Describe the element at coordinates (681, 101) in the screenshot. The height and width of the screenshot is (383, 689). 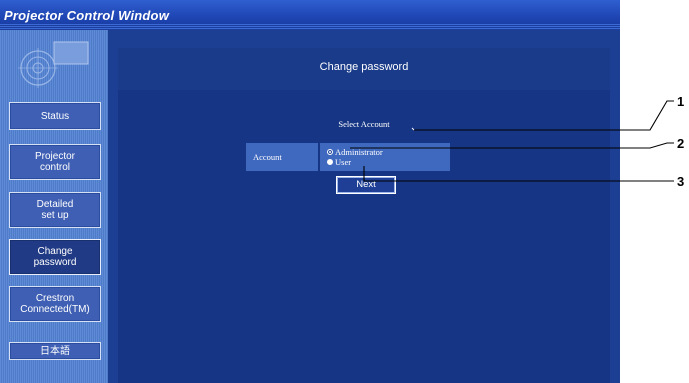
I see `callout-number-1: 1` at that location.